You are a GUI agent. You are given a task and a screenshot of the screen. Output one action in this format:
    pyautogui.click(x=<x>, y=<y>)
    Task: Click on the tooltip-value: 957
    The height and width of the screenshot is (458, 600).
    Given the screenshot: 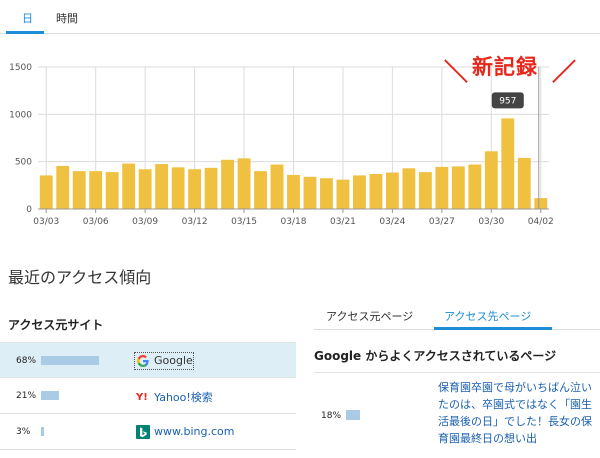 What is the action you would take?
    pyautogui.click(x=507, y=101)
    